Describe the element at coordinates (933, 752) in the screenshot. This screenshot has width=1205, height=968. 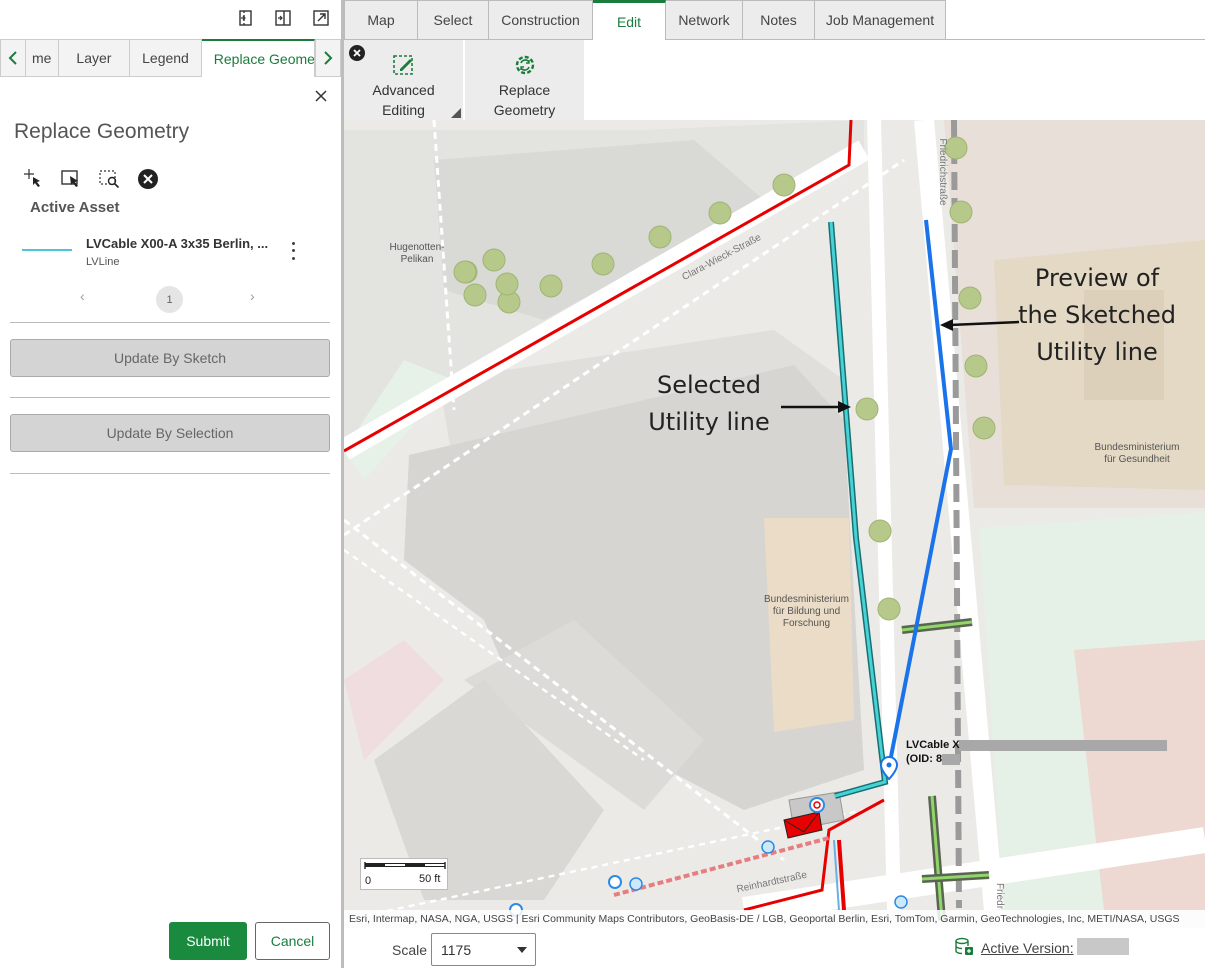
I see `feature-callout: LVCable X (OID: 8` at that location.